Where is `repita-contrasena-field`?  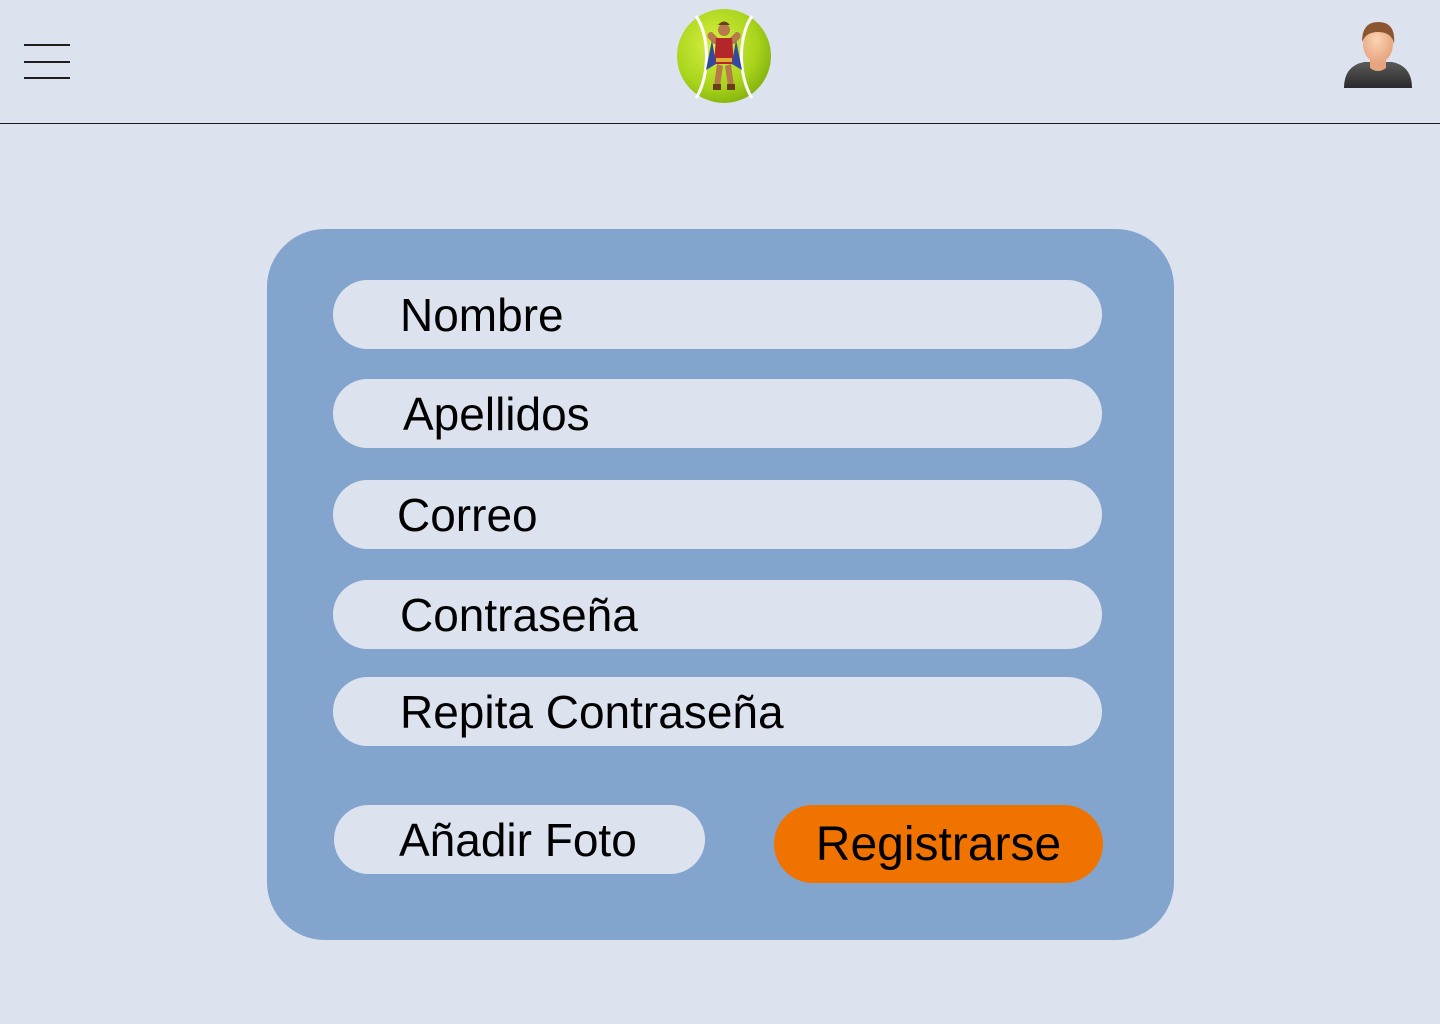
repita-contrasena-field is located at coordinates (717, 711).